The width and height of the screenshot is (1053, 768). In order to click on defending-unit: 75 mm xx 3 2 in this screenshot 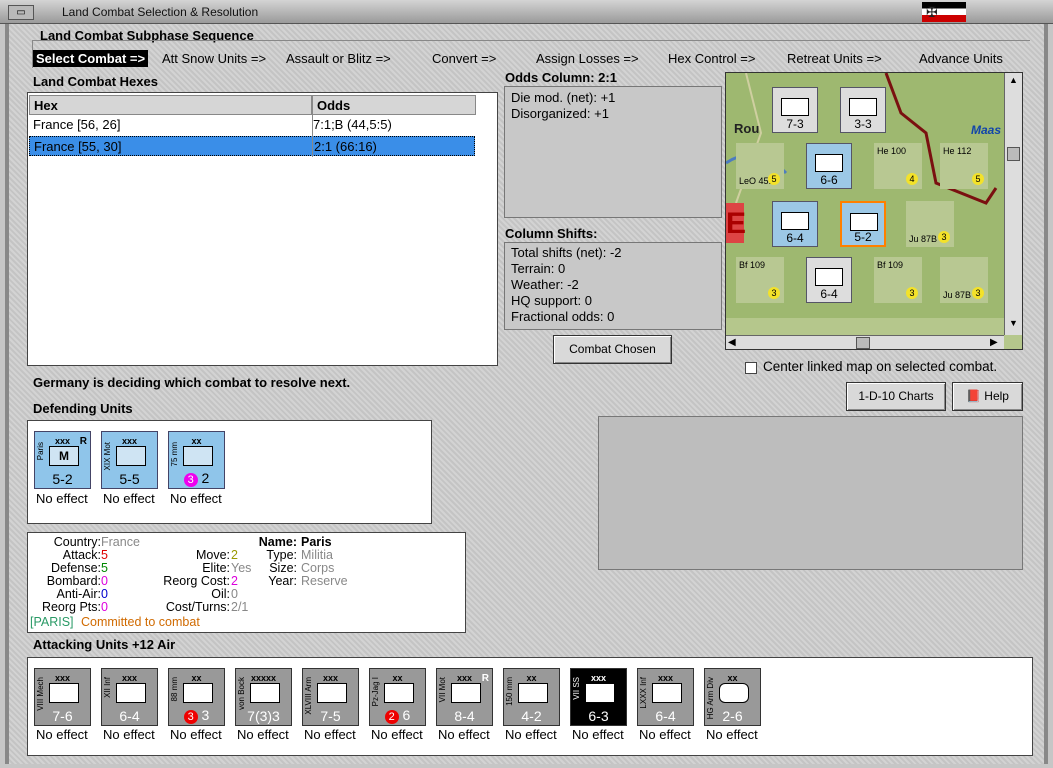, I will do `click(196, 460)`.